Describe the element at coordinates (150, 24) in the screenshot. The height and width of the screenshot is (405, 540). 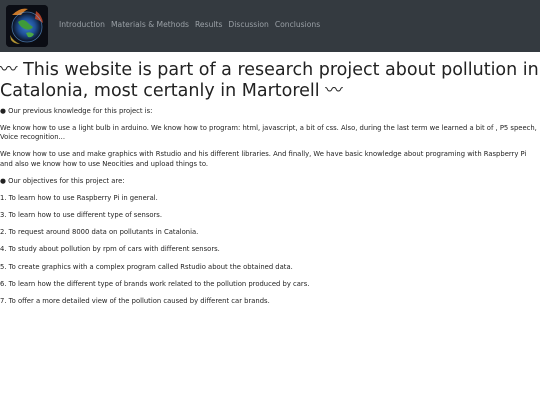
I see `nav-link-materials-methods: Materials & Methods` at that location.